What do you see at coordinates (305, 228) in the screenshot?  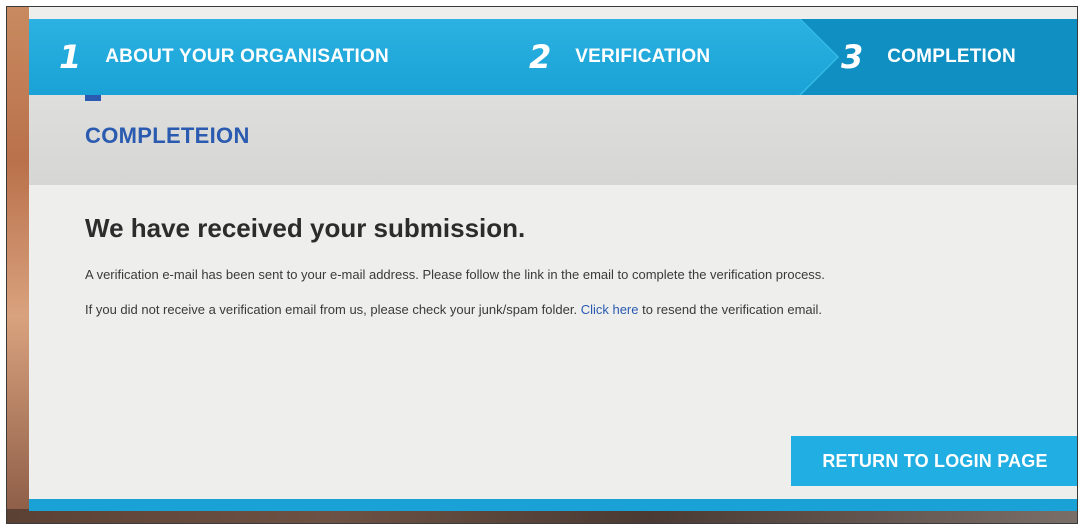 I see `confirmation-headline: We have received your submission.` at bounding box center [305, 228].